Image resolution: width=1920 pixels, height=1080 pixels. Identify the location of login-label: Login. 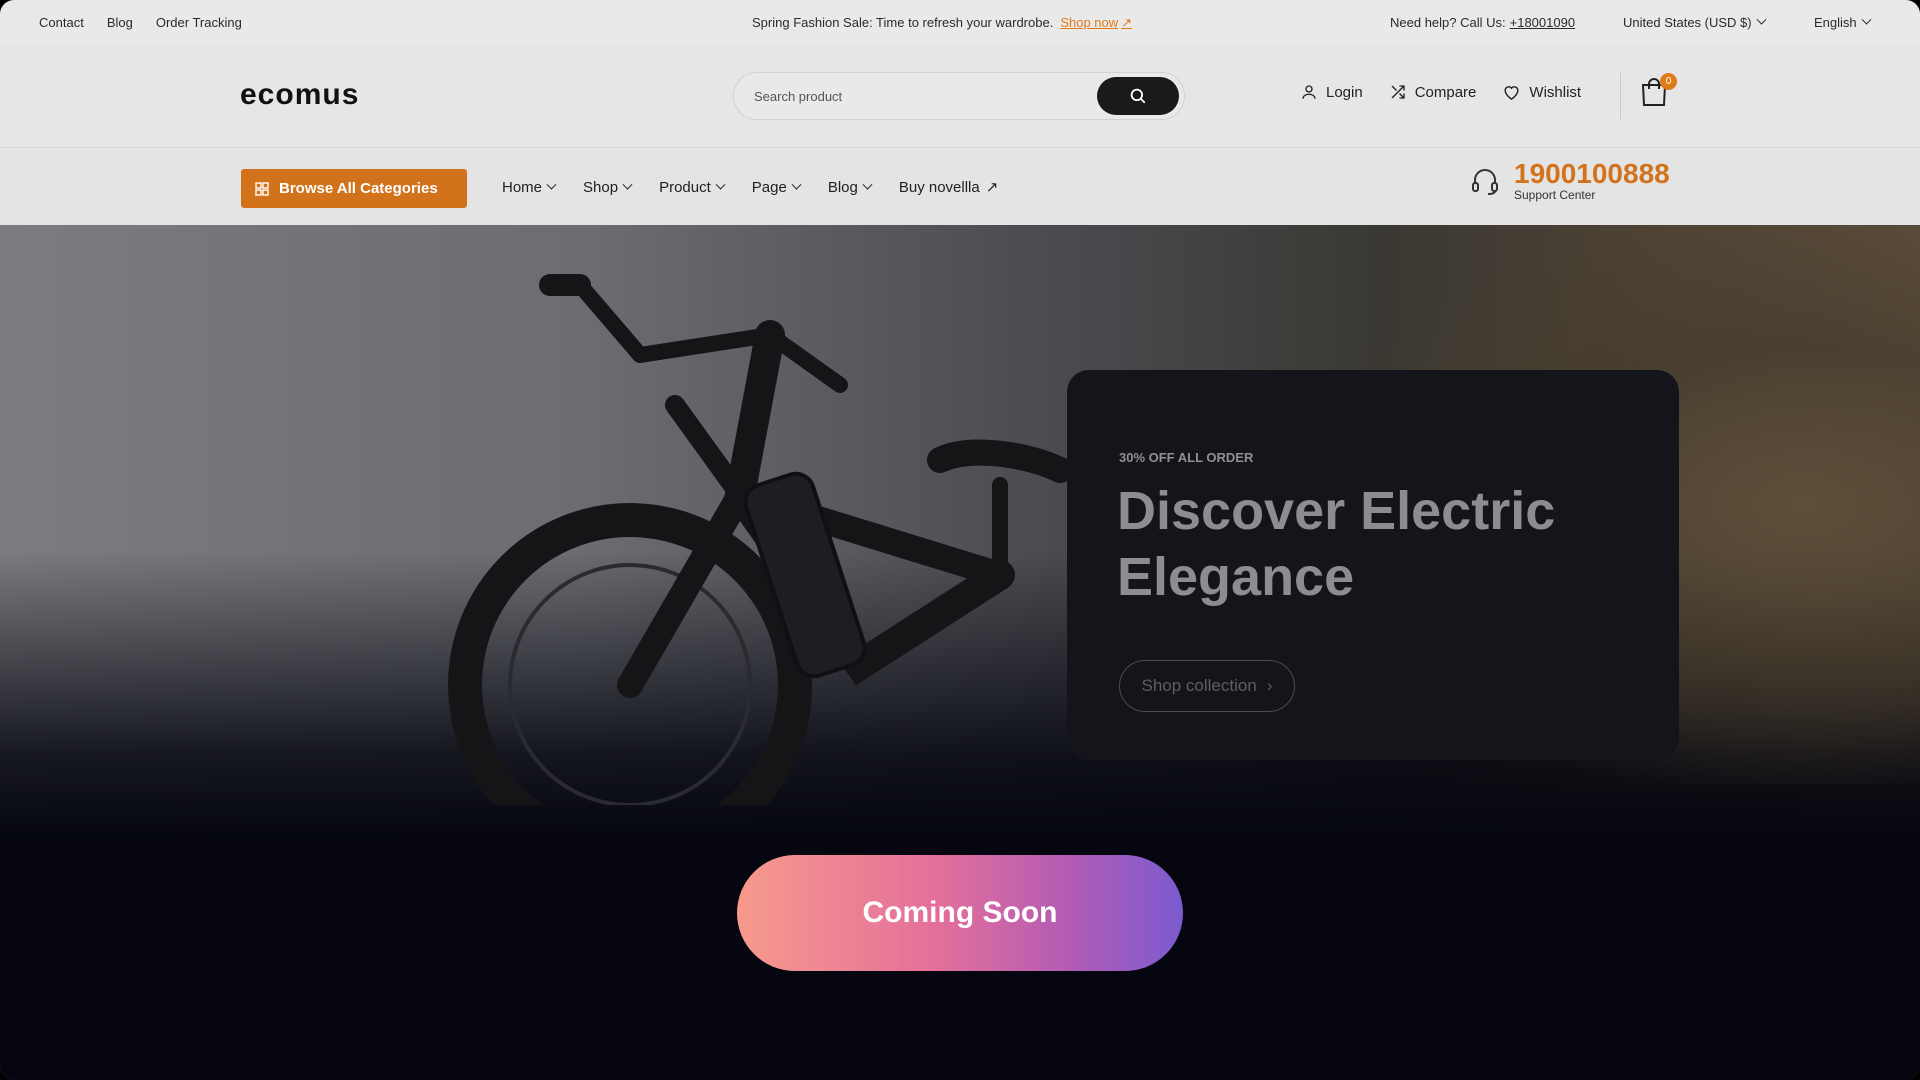
(1344, 92).